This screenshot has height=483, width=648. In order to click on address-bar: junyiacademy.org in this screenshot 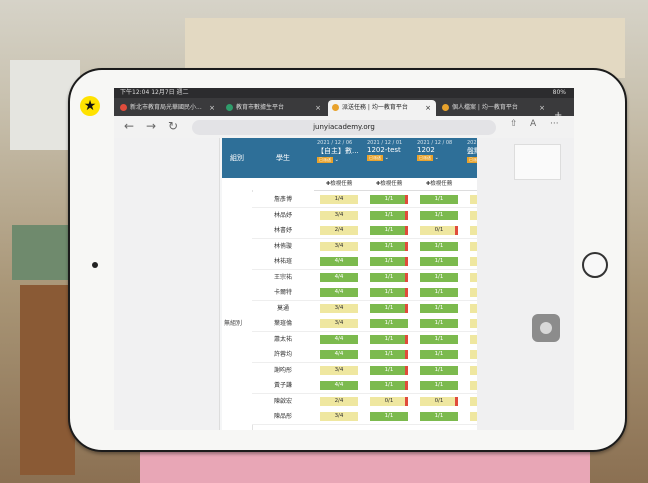, I will do `click(344, 127)`.